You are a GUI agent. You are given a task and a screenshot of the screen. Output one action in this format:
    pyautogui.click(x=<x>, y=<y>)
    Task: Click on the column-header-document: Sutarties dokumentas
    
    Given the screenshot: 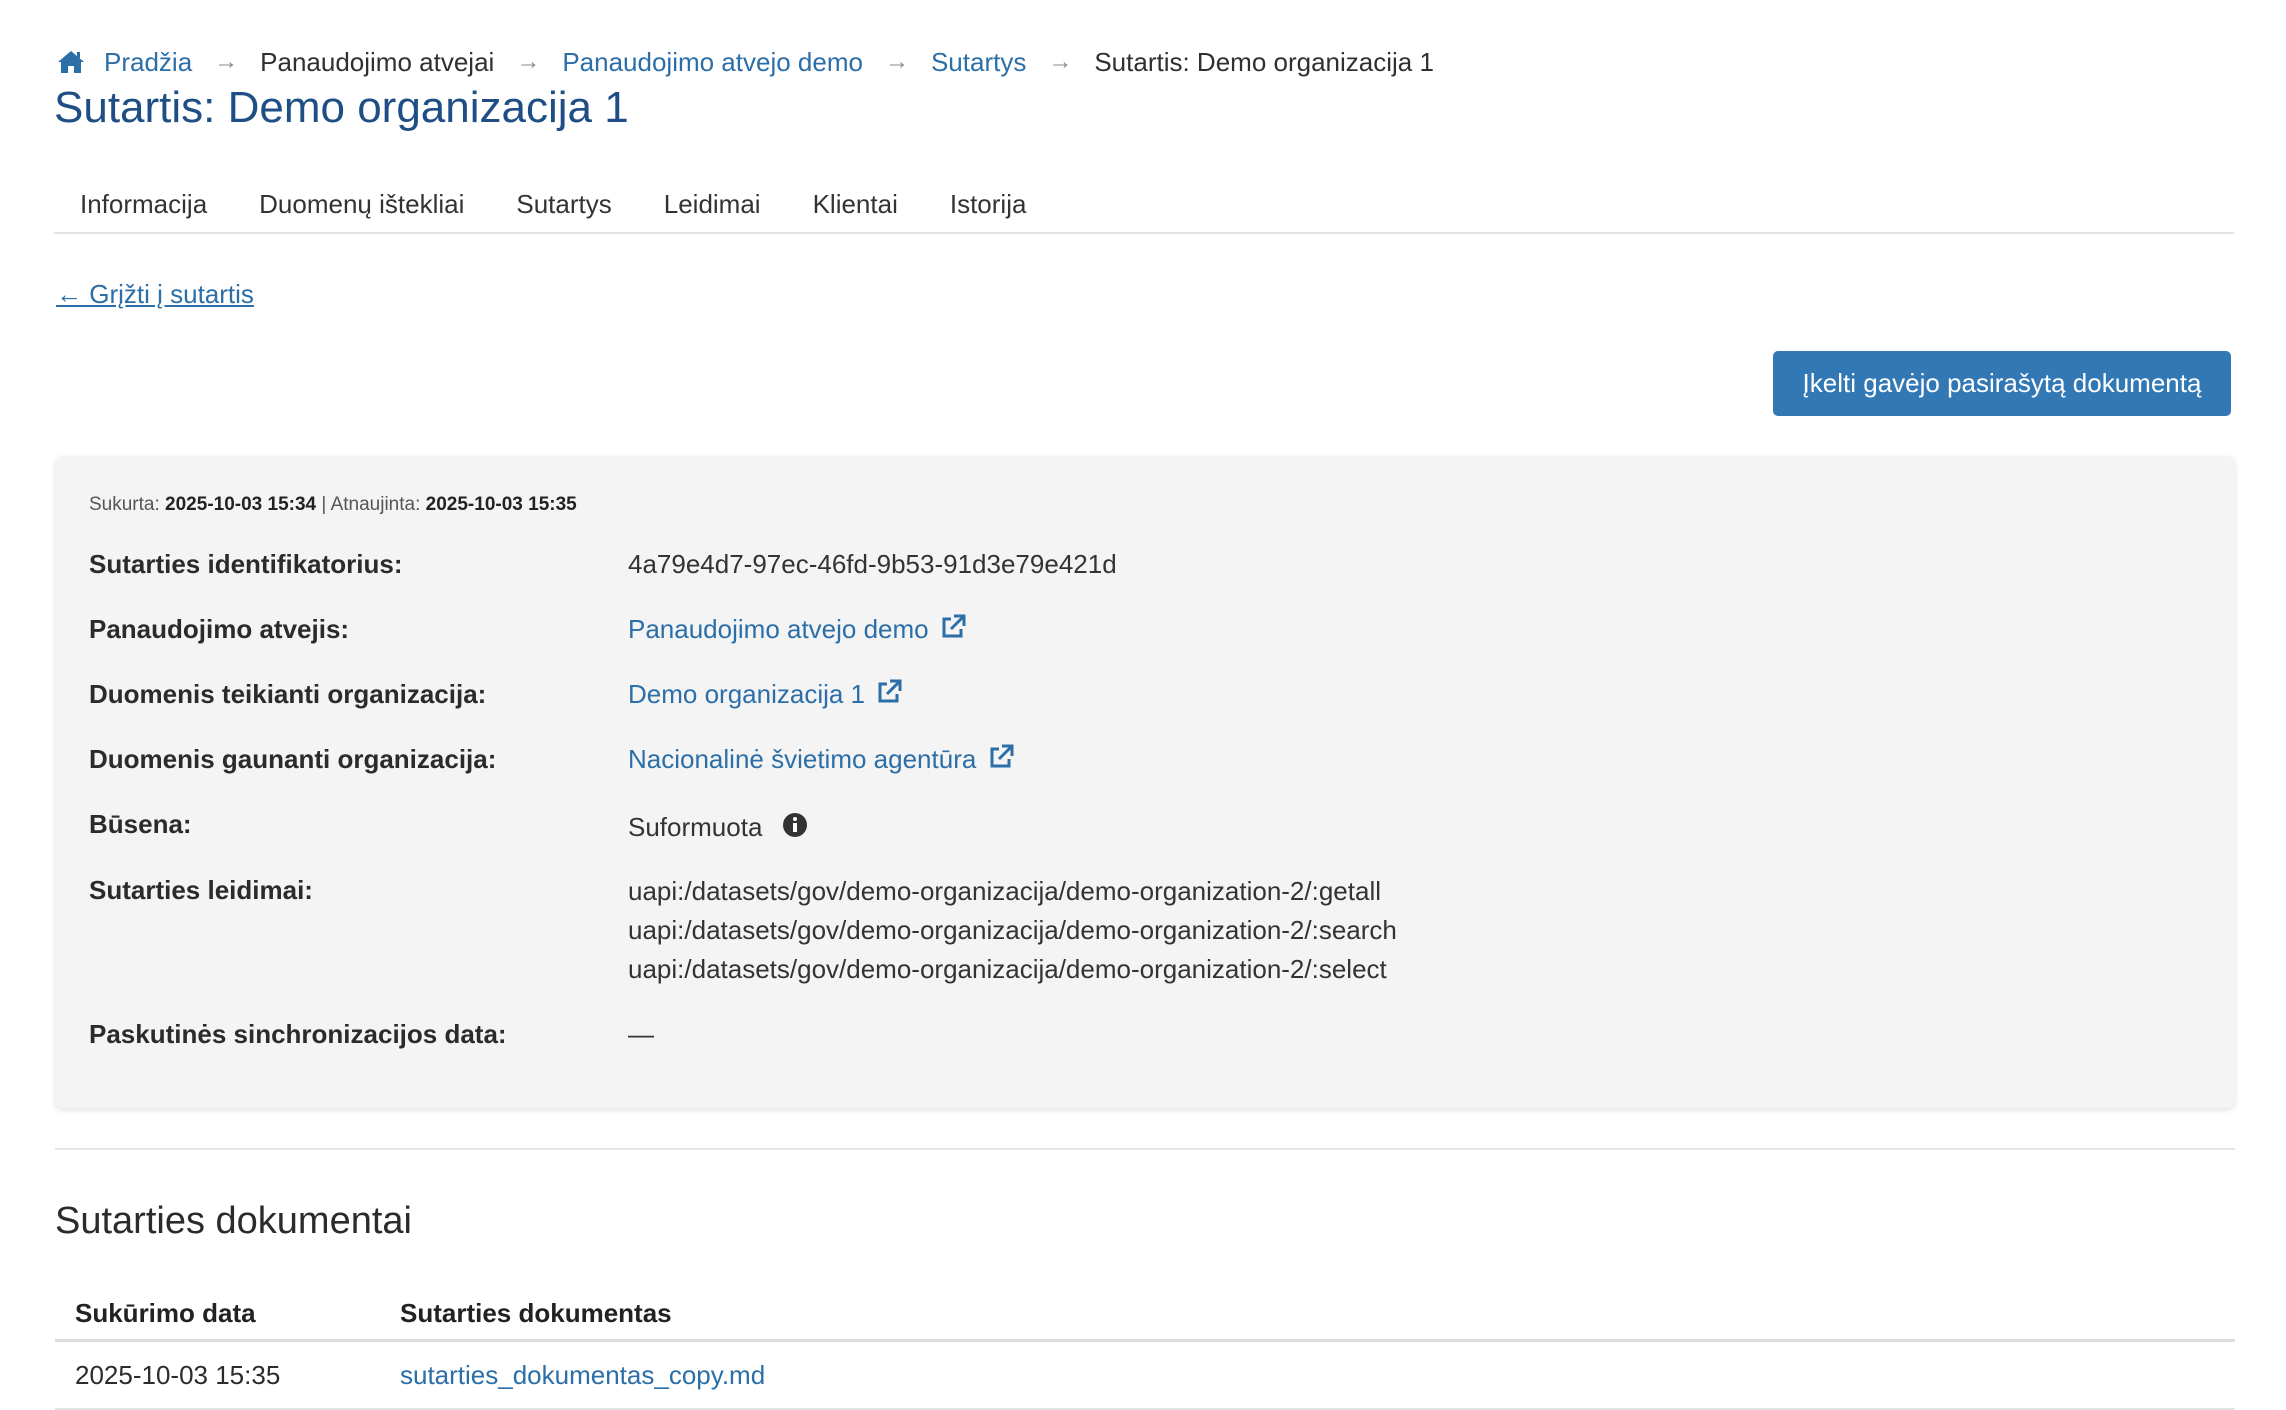 What is the action you would take?
    pyautogui.click(x=536, y=1313)
    